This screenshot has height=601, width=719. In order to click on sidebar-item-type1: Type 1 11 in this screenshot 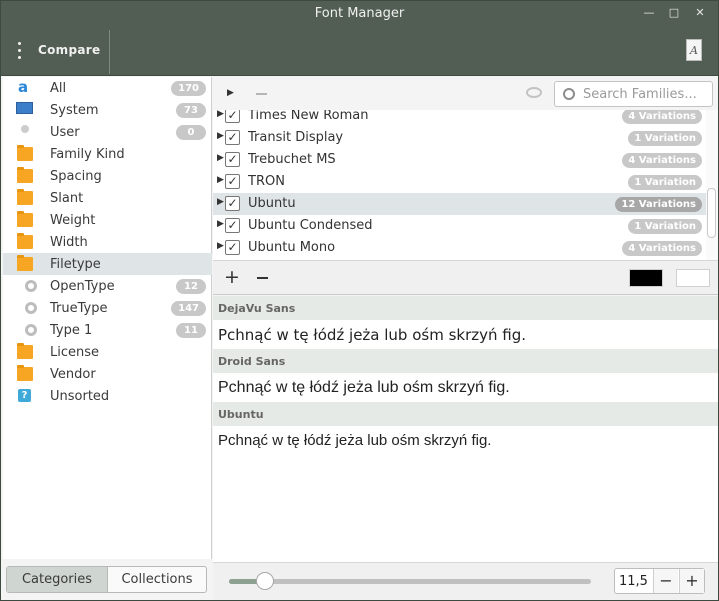, I will do `click(107, 330)`.